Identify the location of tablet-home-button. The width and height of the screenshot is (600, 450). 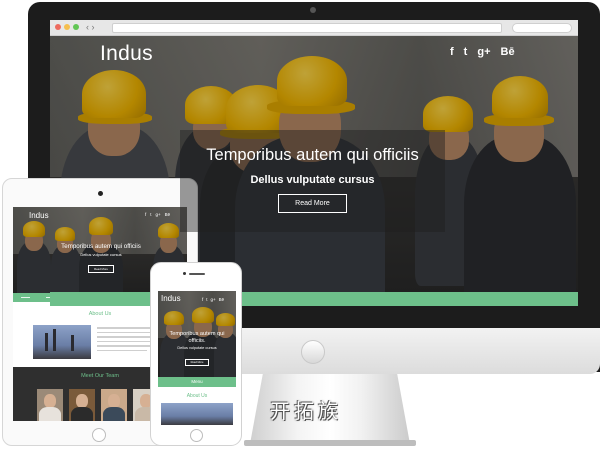
(99, 435).